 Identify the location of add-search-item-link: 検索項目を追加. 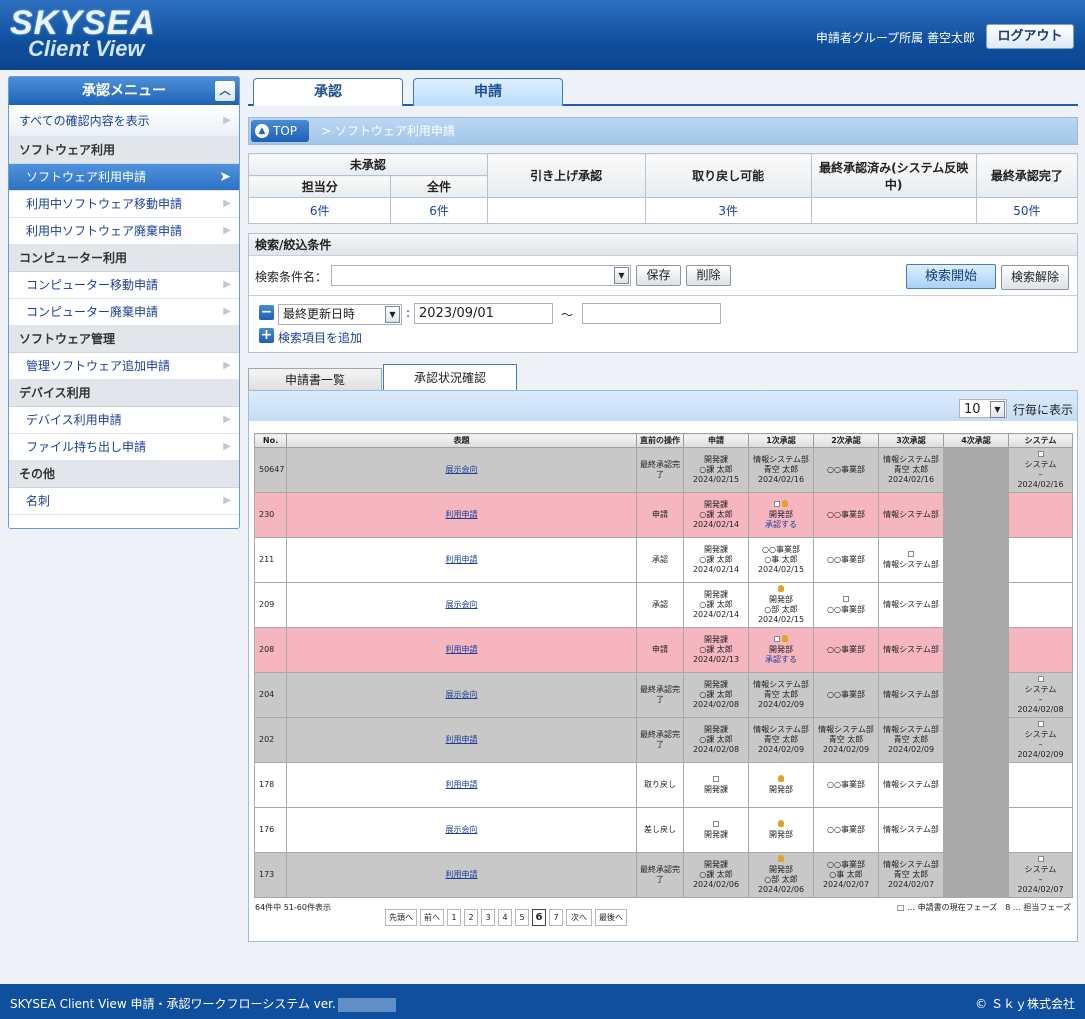
(320, 337).